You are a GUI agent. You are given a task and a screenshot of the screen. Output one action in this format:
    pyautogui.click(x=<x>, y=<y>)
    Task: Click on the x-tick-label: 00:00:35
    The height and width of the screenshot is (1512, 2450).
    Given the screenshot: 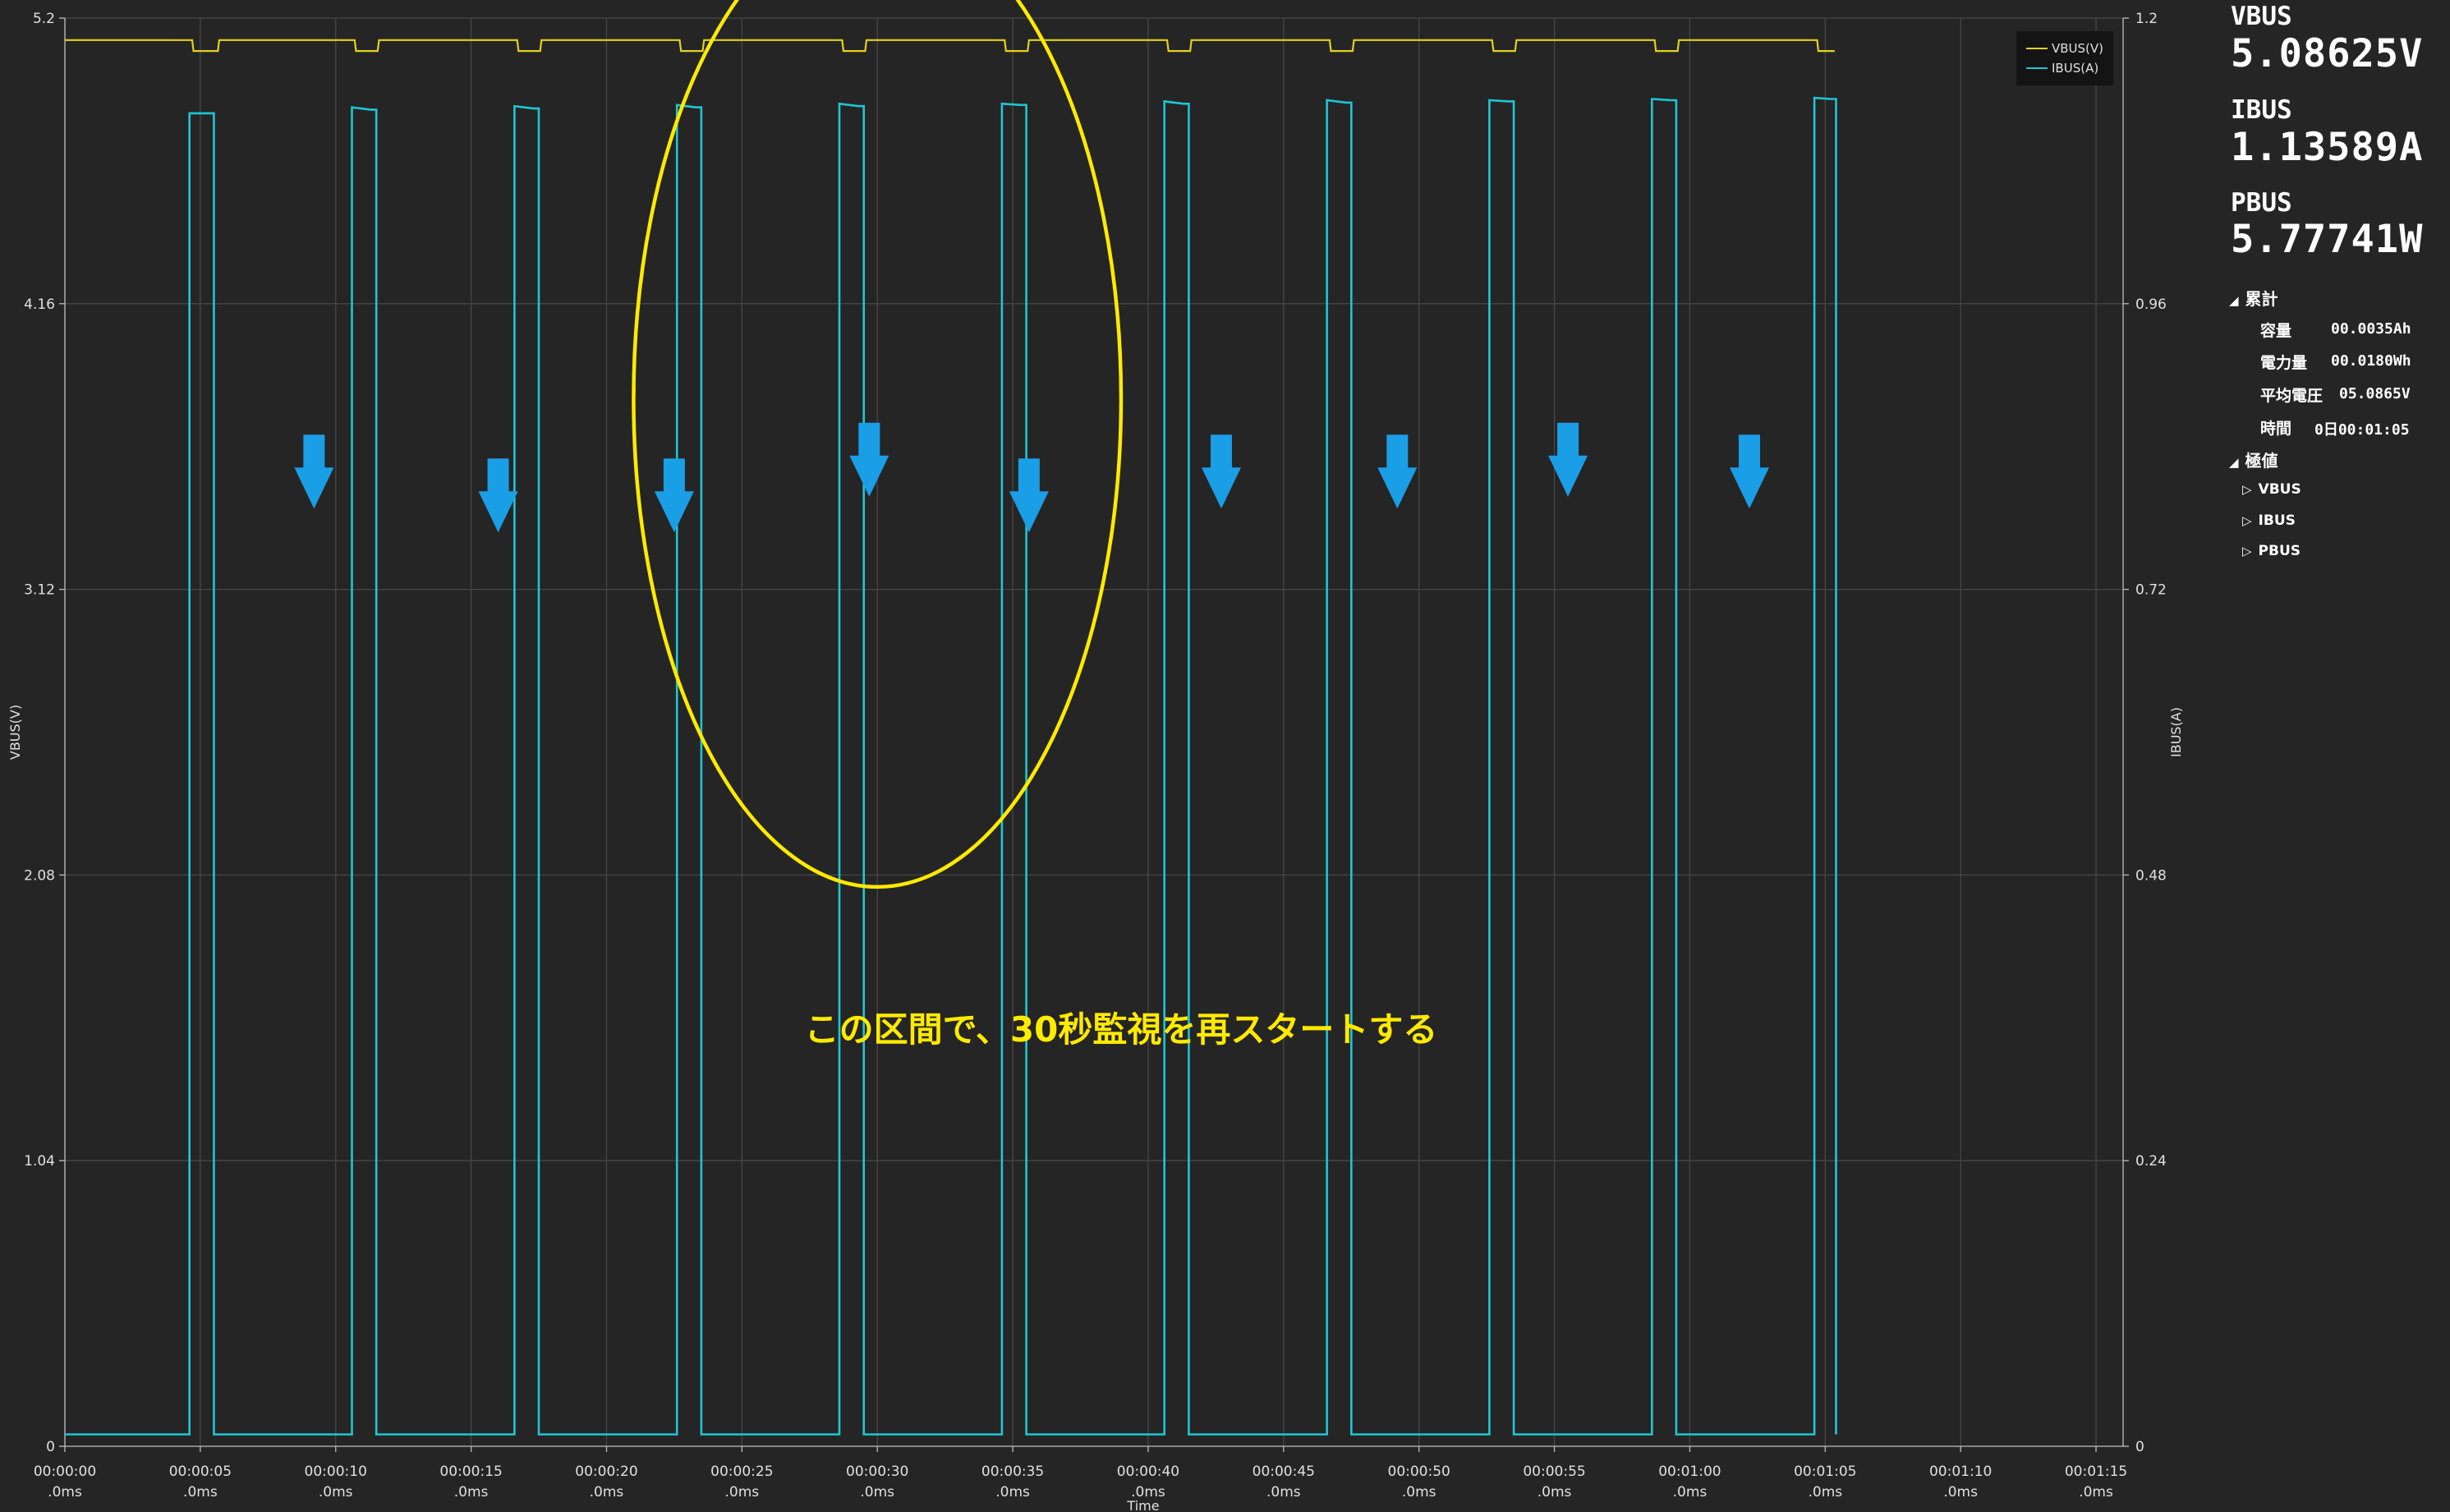 What is the action you would take?
    pyautogui.click(x=1012, y=1472)
    